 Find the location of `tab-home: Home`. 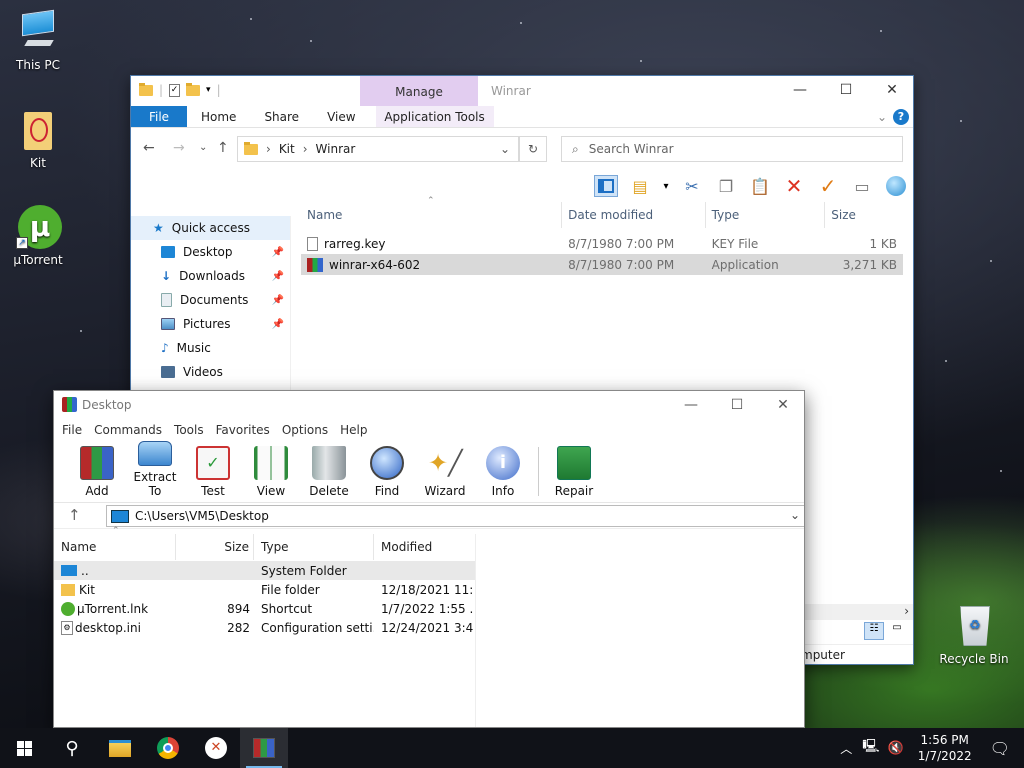

tab-home: Home is located at coordinates (218, 116).